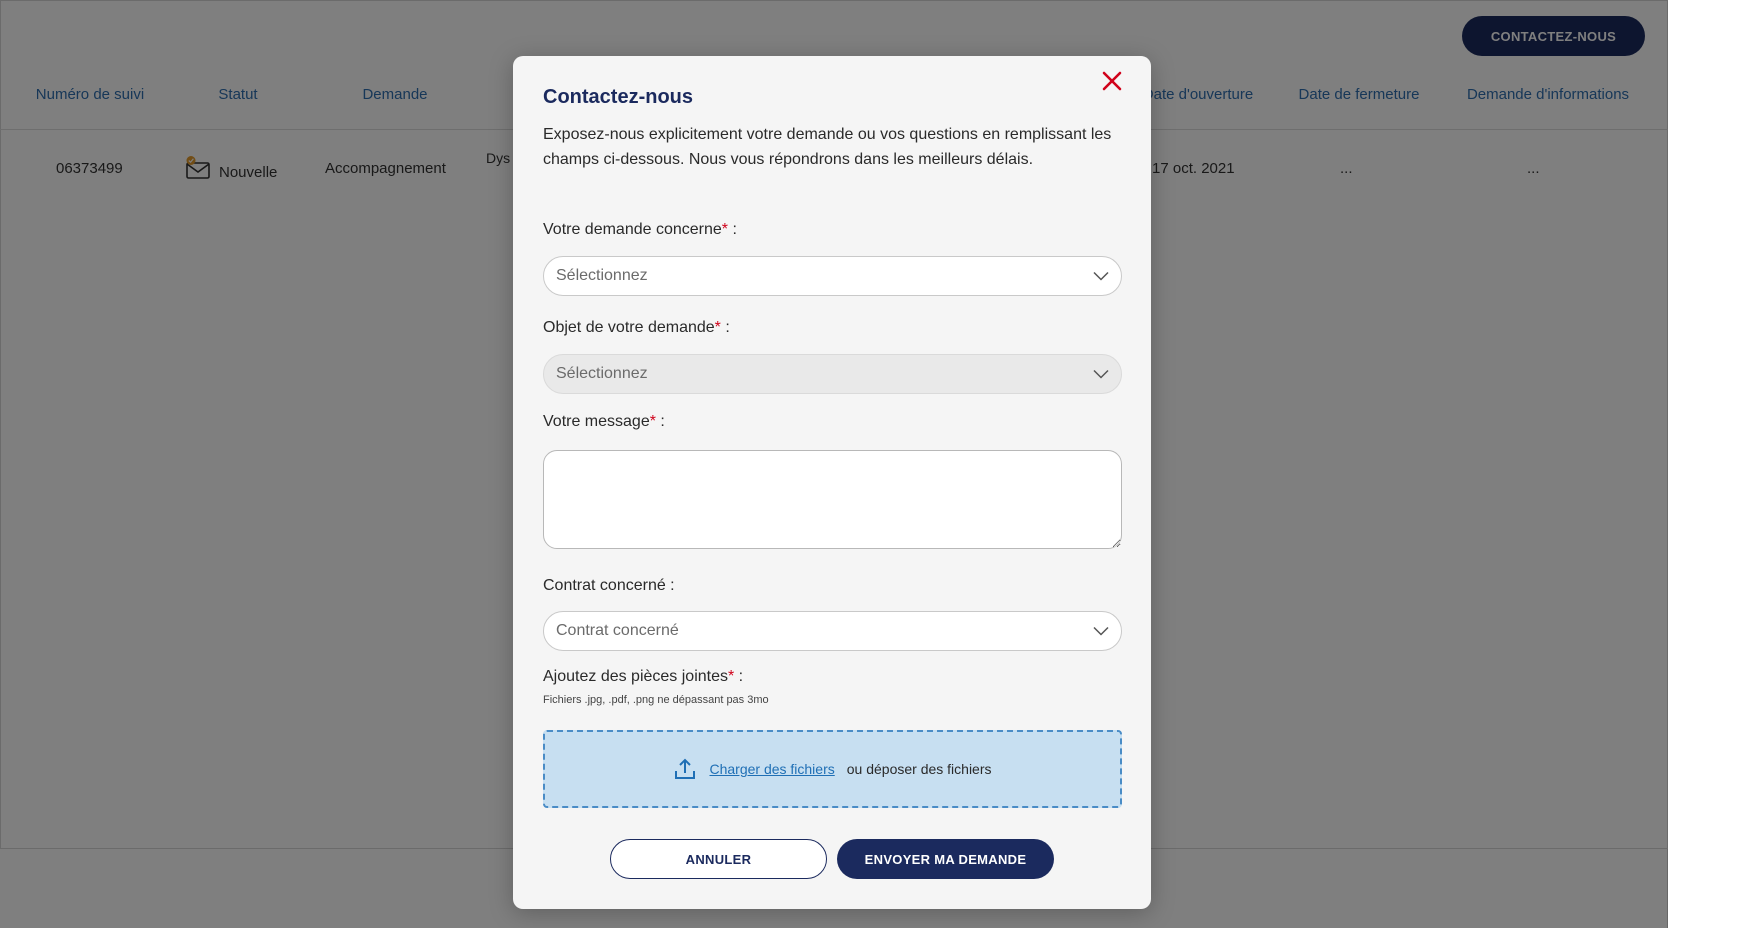  Describe the element at coordinates (636, 327) in the screenshot. I see `object-label: Objet de votre demande* :` at that location.